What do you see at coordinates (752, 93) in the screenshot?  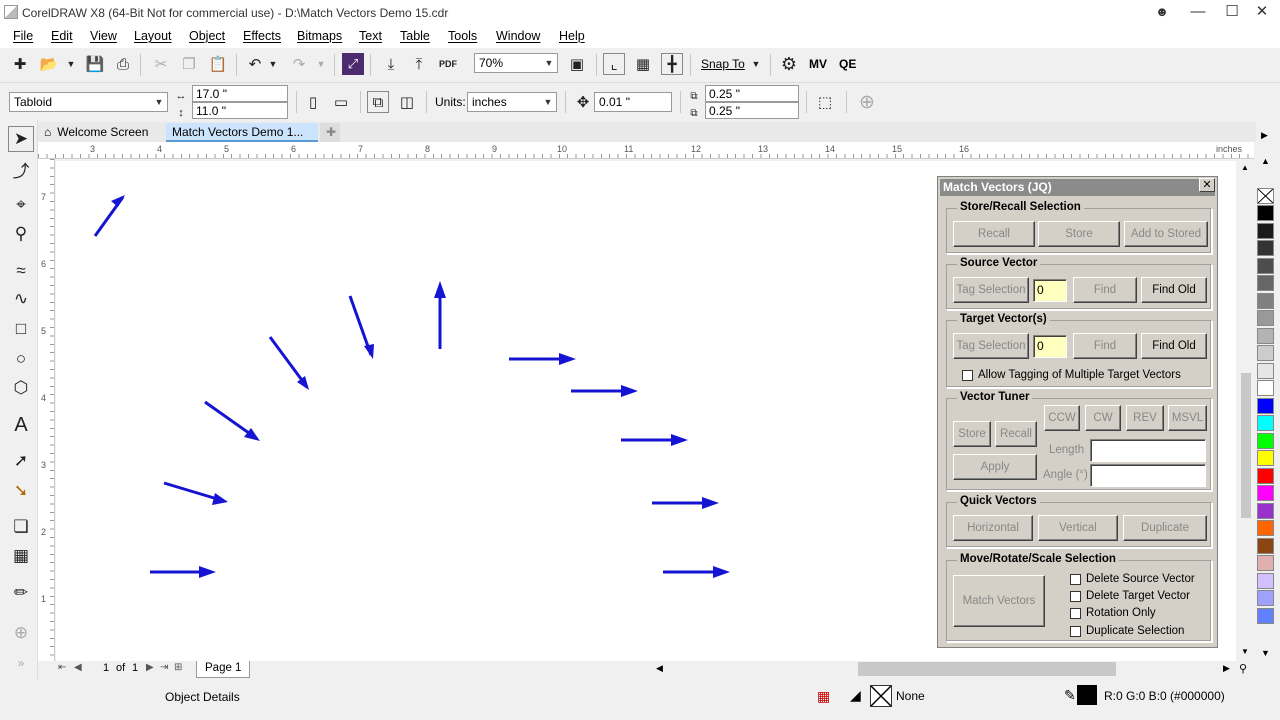 I see `duplicate-distance-x-field: 0.25 "` at bounding box center [752, 93].